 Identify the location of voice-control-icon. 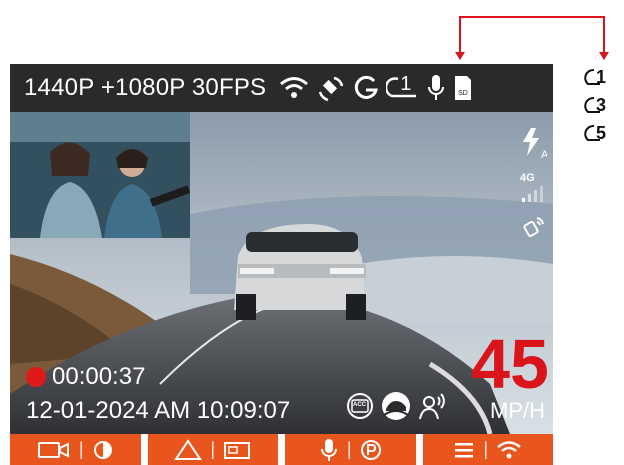
(433, 406).